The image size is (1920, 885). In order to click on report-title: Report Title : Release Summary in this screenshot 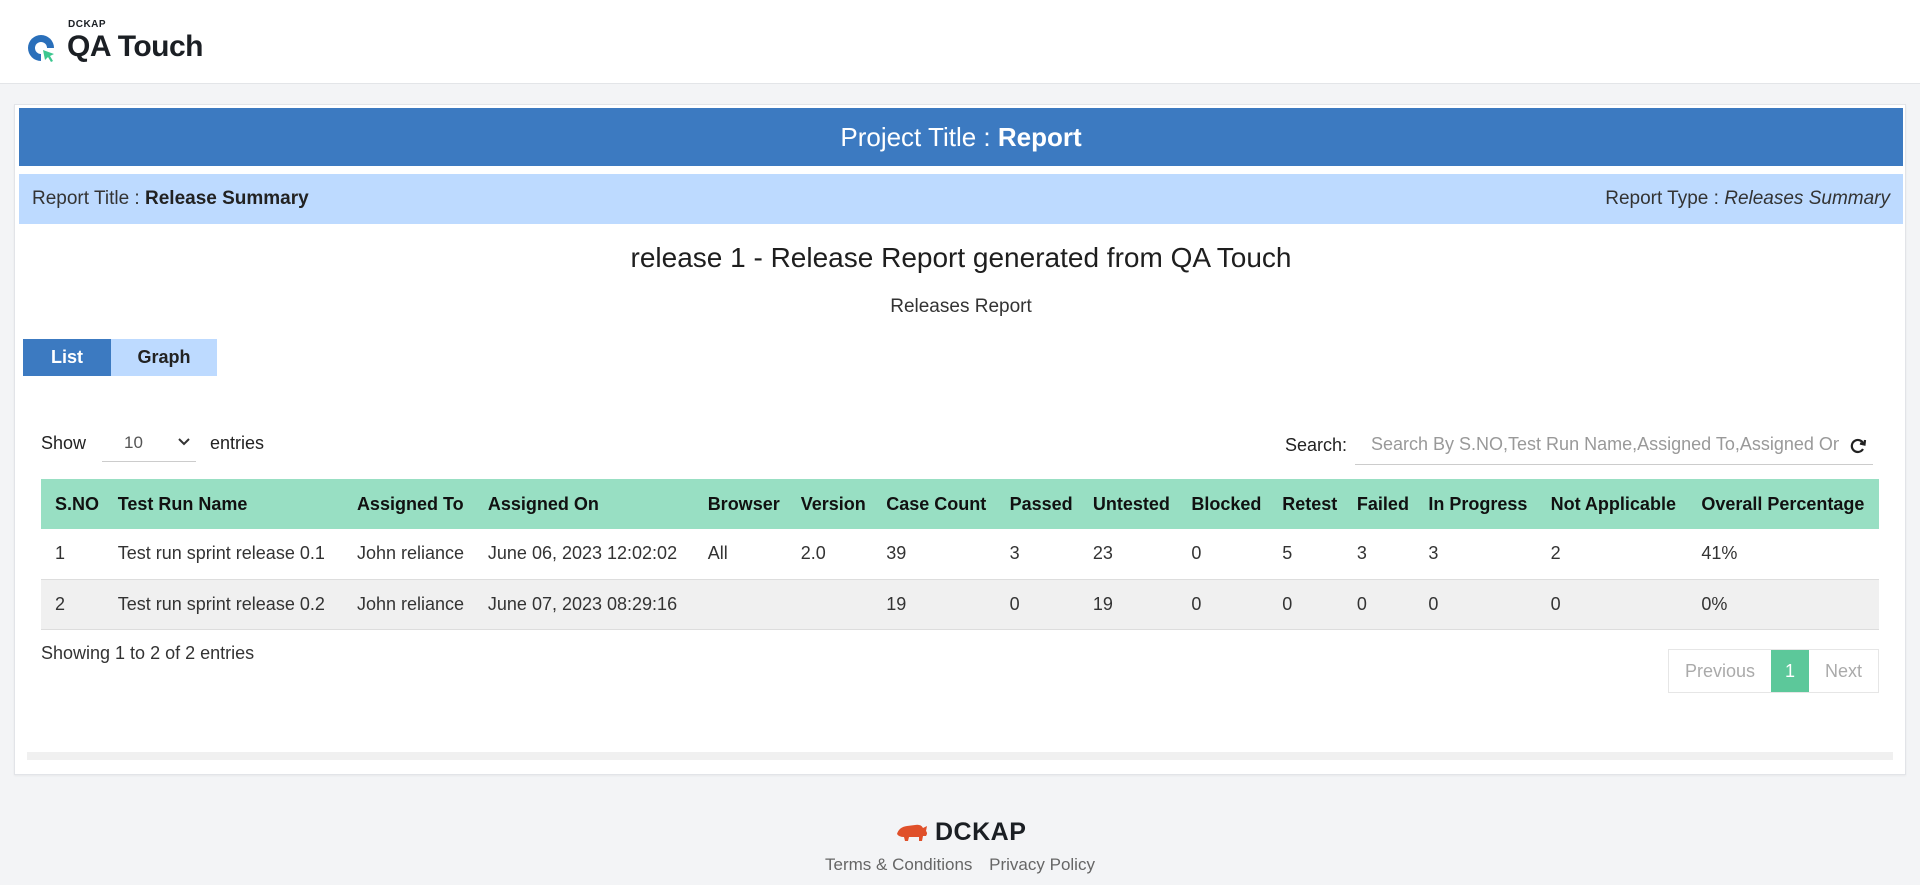, I will do `click(170, 199)`.